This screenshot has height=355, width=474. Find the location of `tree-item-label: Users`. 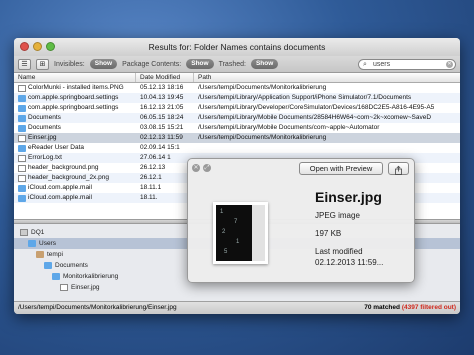

tree-item-label: Users is located at coordinates (47, 243).